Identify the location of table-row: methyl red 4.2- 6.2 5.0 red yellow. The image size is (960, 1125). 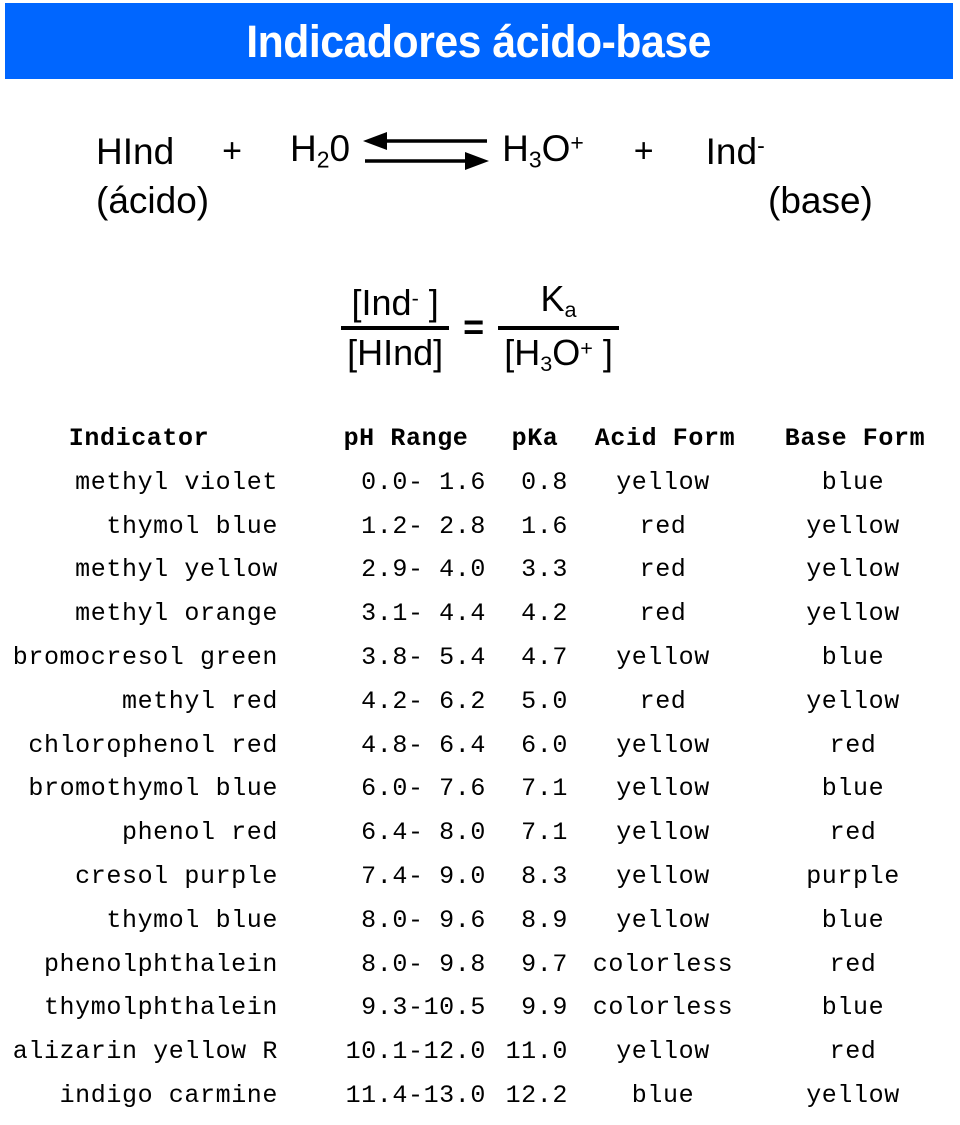
(480, 709).